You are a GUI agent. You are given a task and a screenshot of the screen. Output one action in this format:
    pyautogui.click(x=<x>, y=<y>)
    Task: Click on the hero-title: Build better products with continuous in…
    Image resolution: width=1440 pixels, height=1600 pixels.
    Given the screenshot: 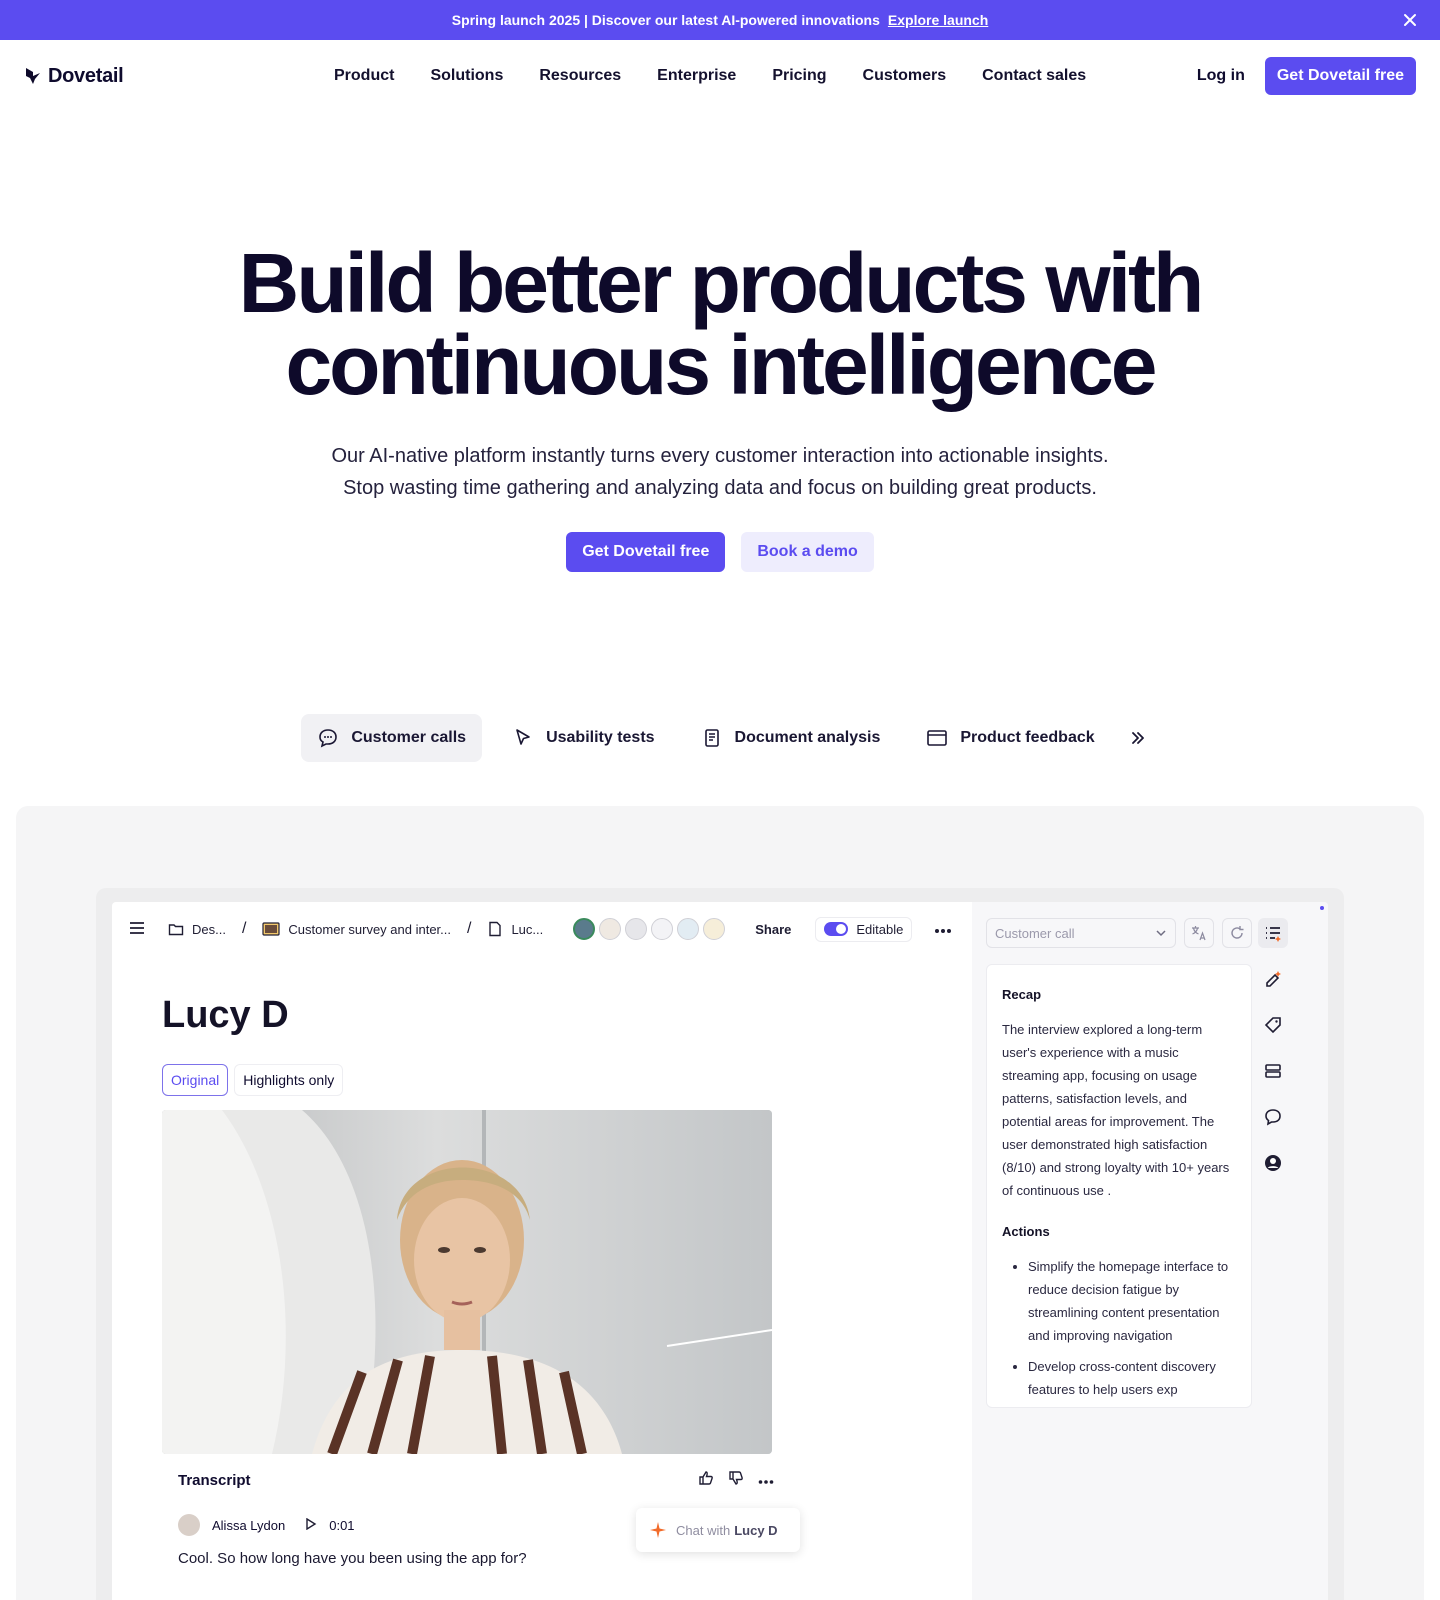 What is the action you would take?
    pyautogui.click(x=720, y=324)
    